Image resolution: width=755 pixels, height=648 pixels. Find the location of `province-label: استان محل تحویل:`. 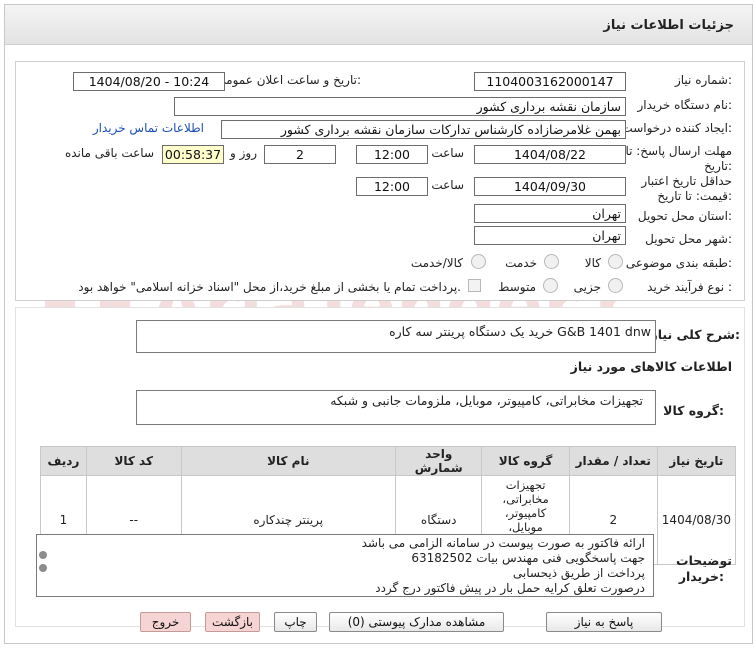

province-label: استان محل تحویل: is located at coordinates (684, 216).